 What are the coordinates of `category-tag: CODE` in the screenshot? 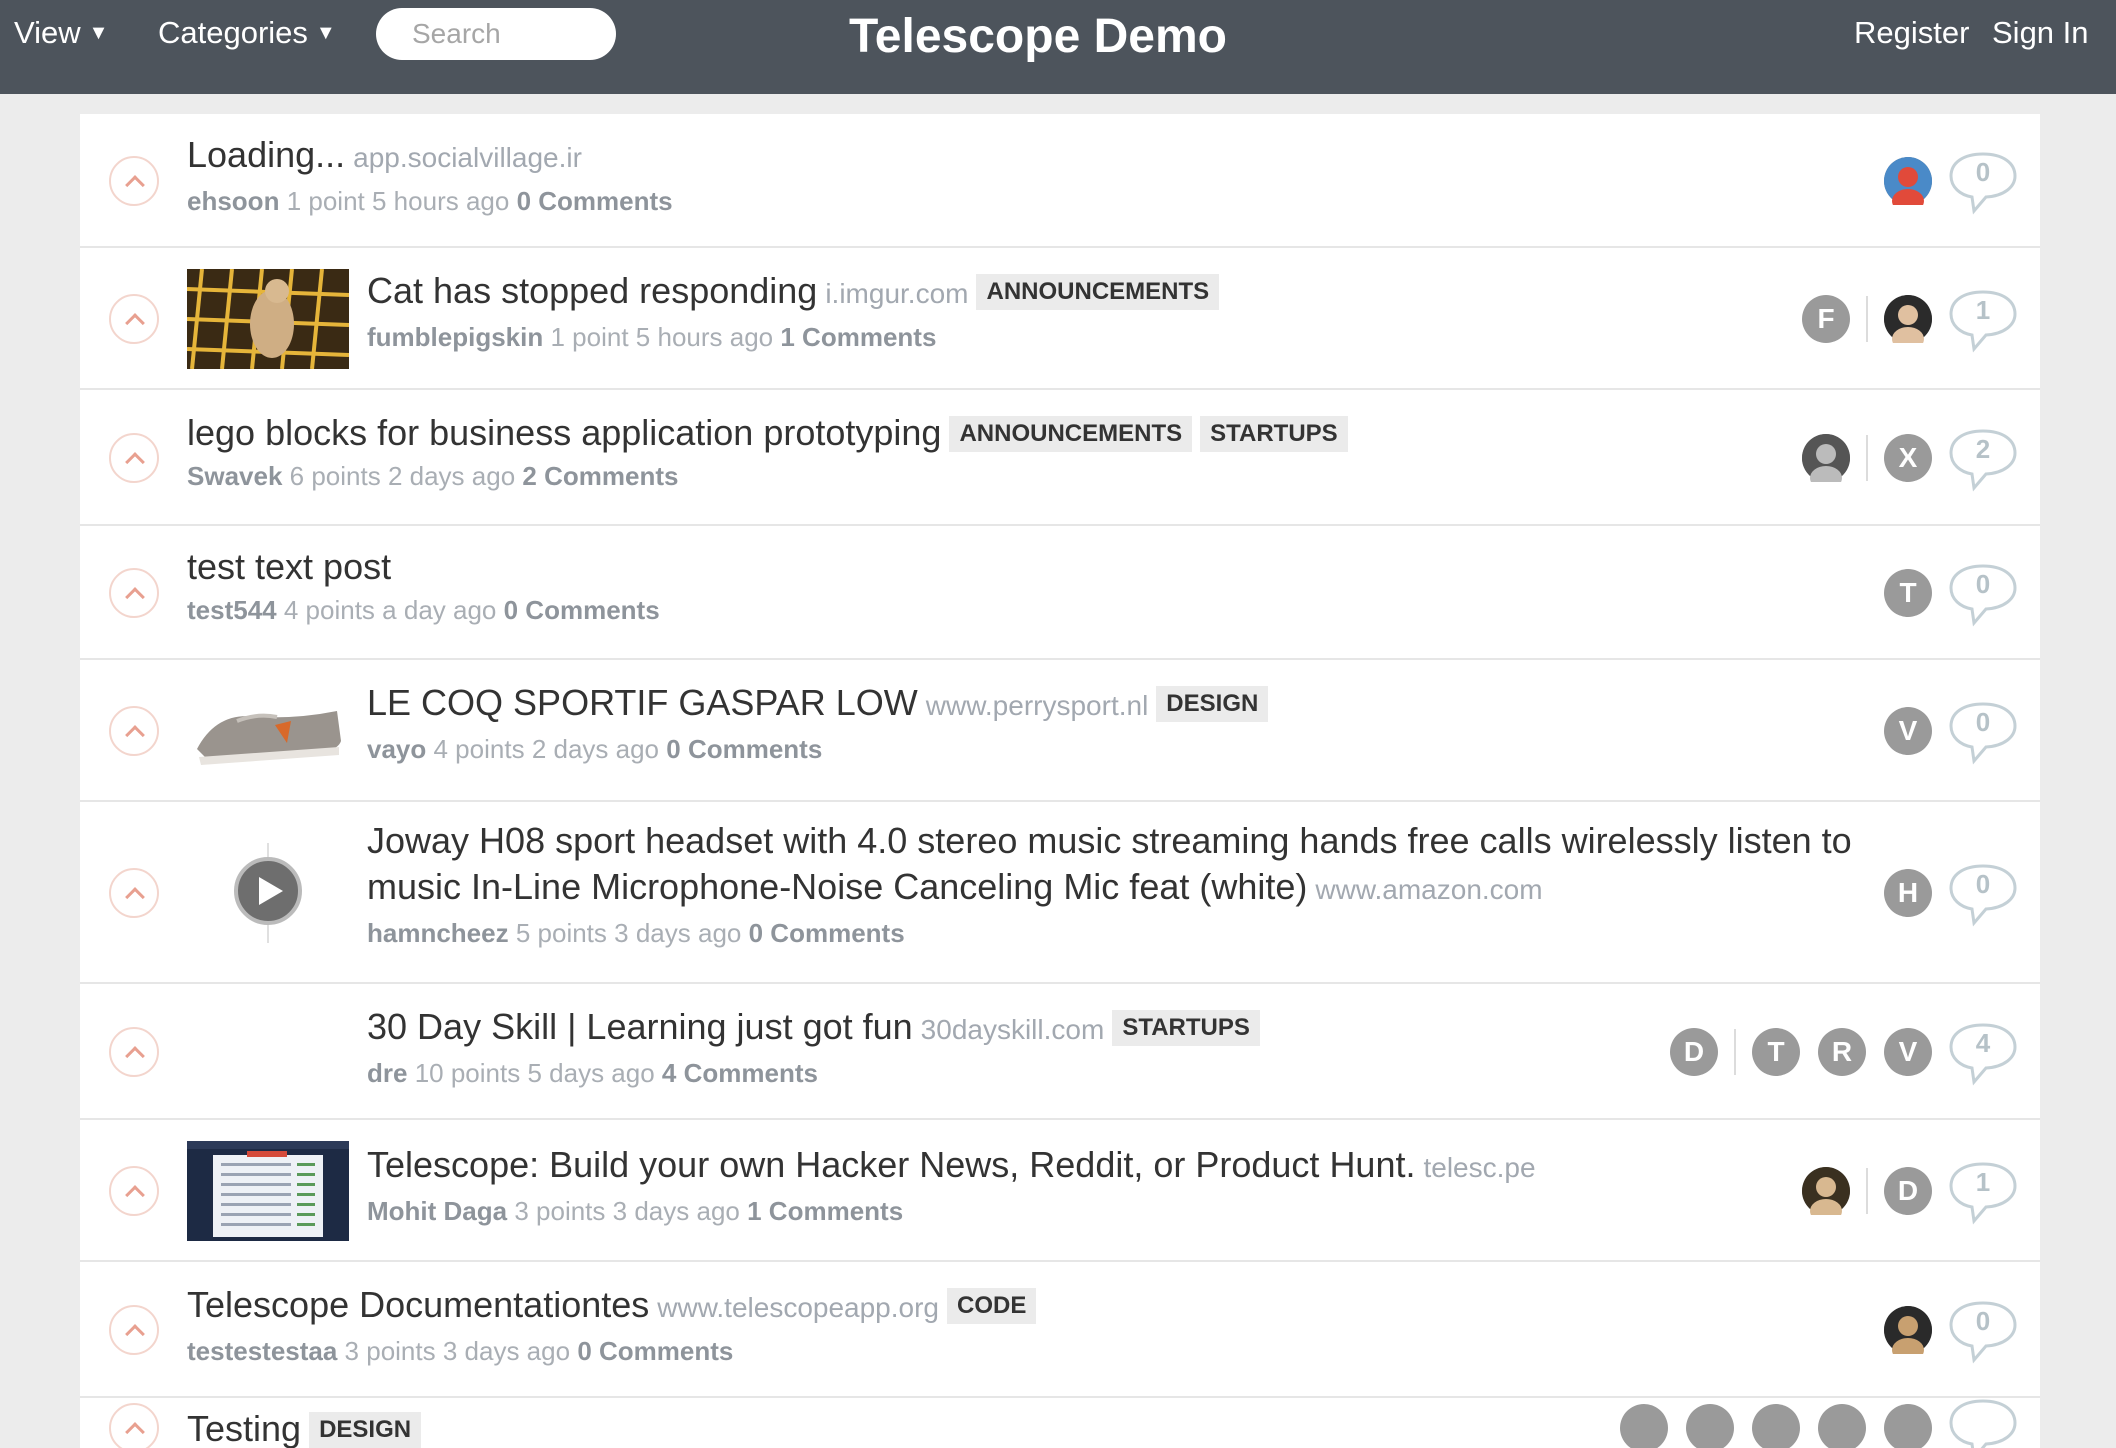 It's located at (992, 1306).